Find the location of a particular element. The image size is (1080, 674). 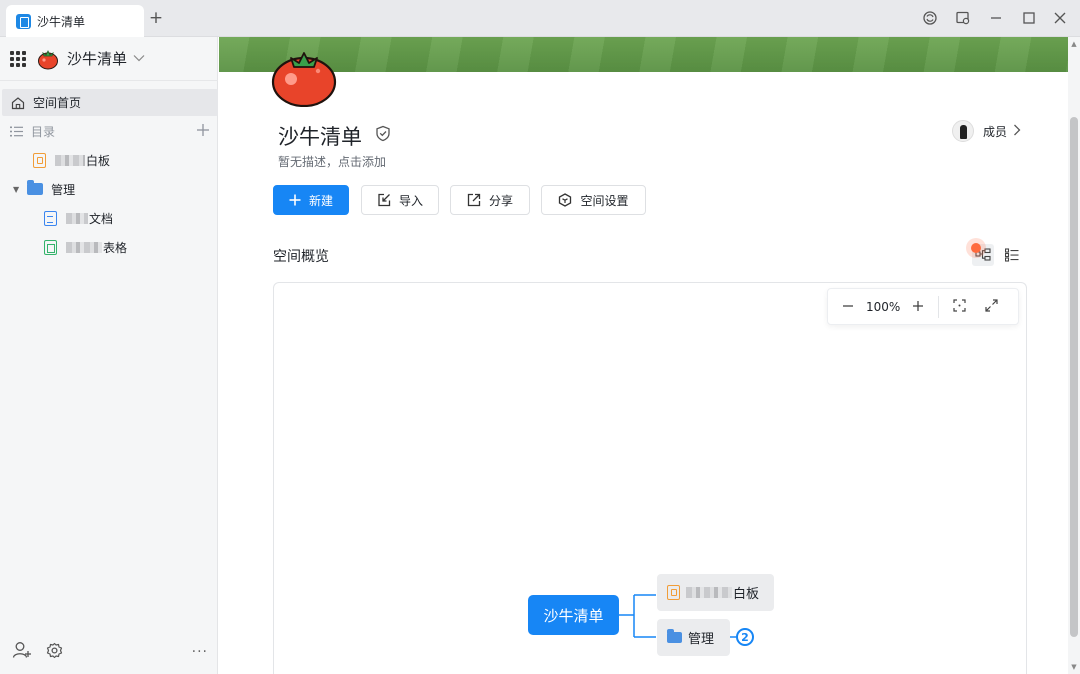

plus-icon is located at coordinates (295, 200).